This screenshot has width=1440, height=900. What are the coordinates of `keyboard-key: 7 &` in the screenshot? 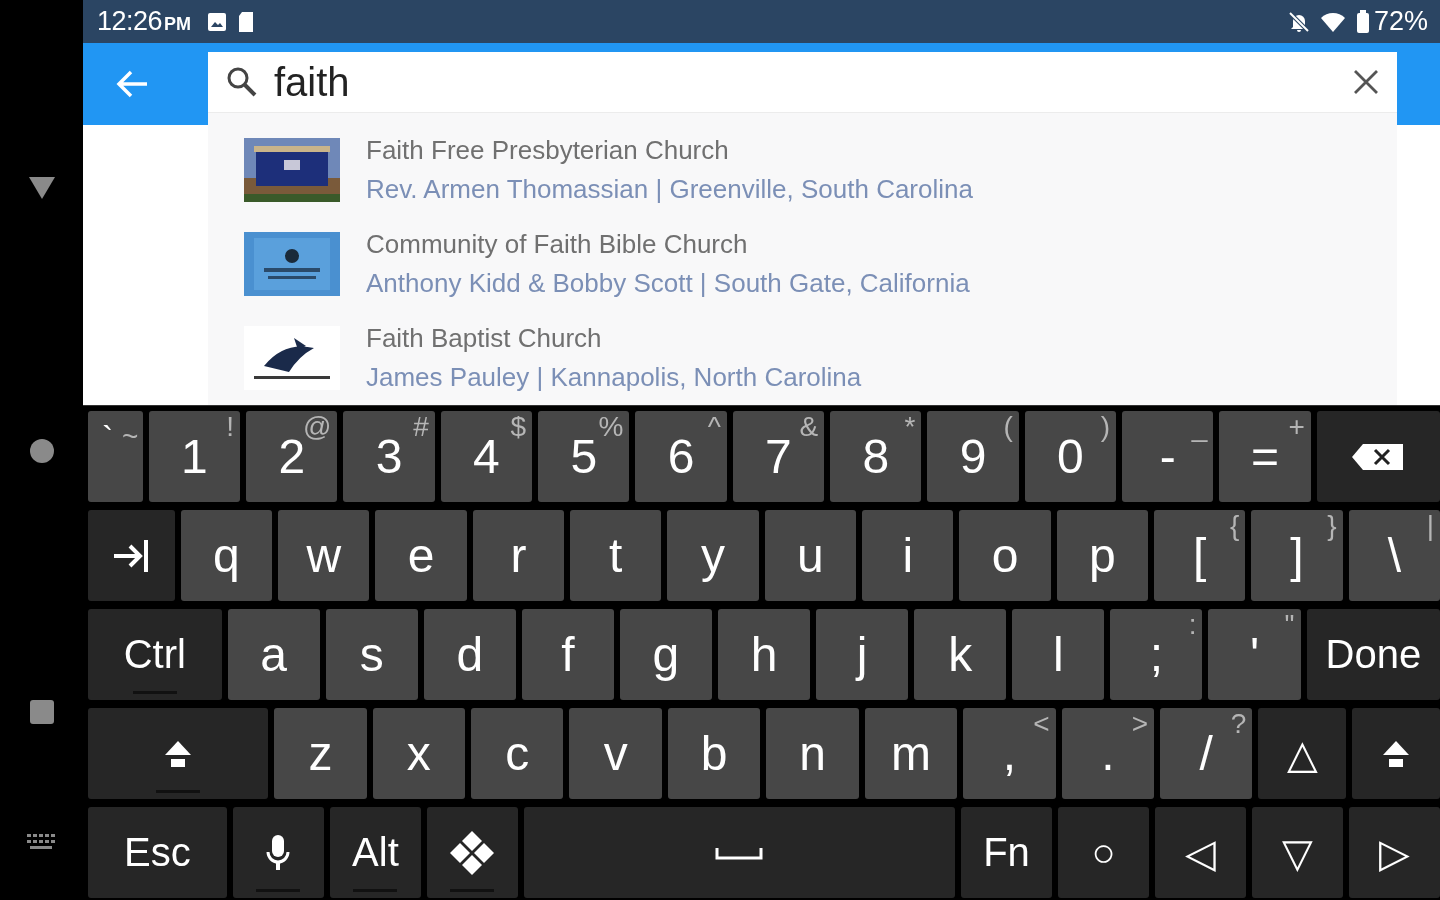 It's located at (778, 456).